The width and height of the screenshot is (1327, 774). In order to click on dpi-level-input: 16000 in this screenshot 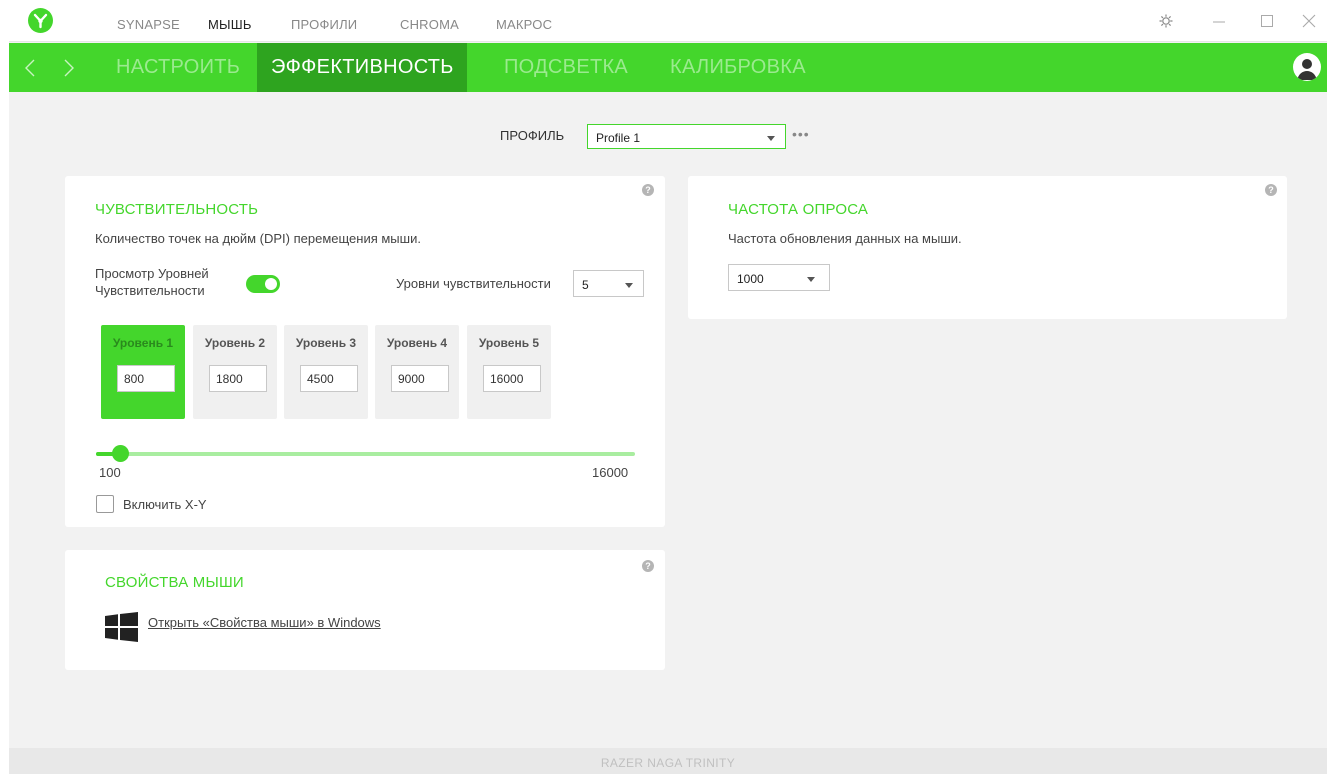, I will do `click(512, 378)`.